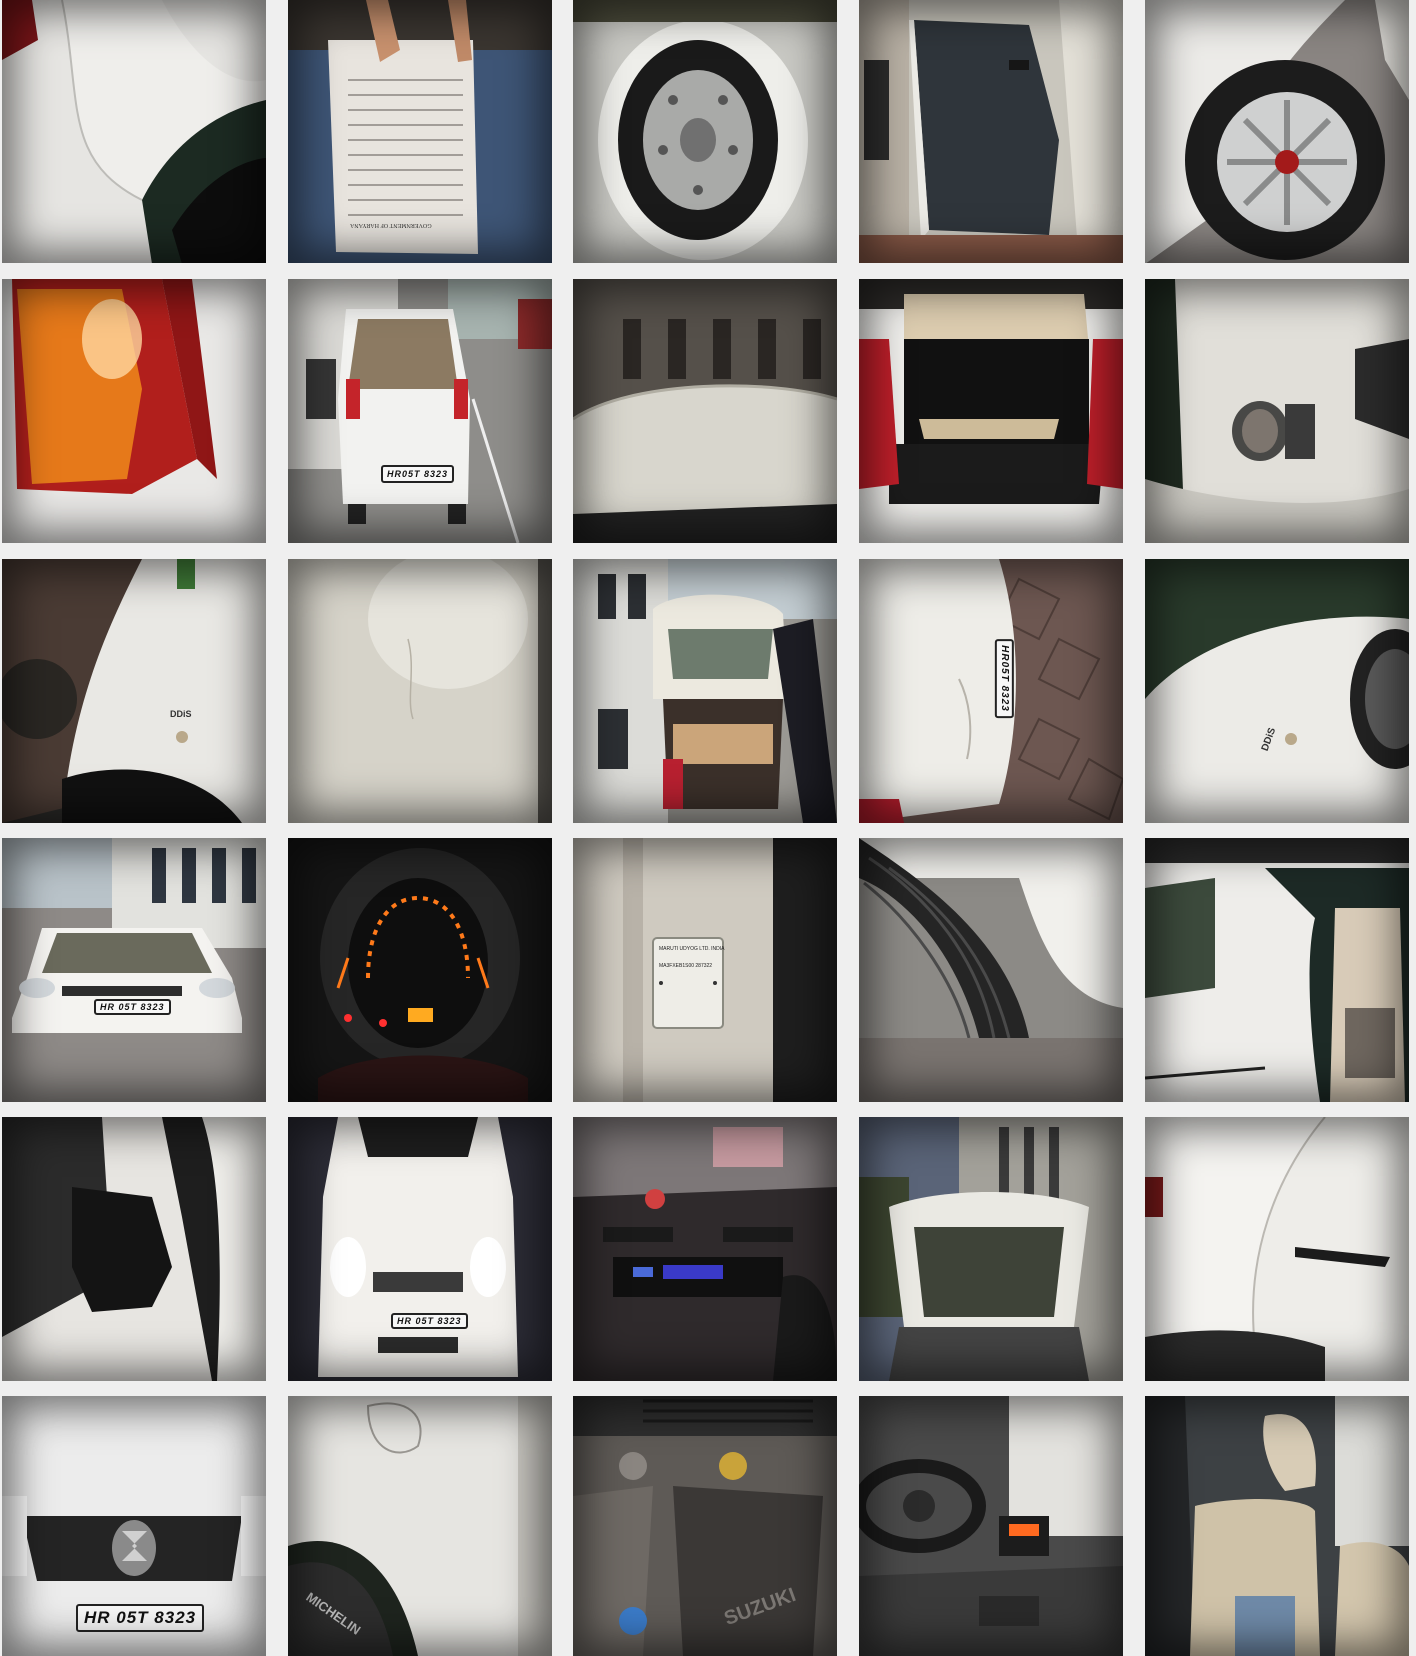 The width and height of the screenshot is (1416, 1656). I want to click on vin-plate-number-text: MA3FXEB1S00 287322, so click(686, 966).